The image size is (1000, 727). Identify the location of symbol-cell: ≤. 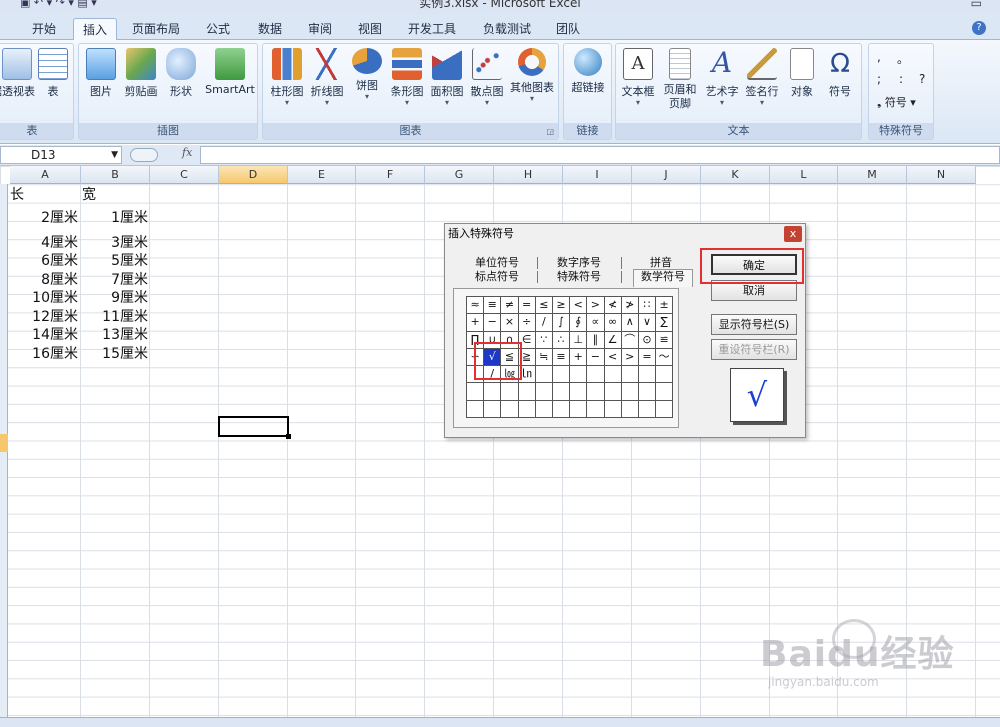
(543, 305).